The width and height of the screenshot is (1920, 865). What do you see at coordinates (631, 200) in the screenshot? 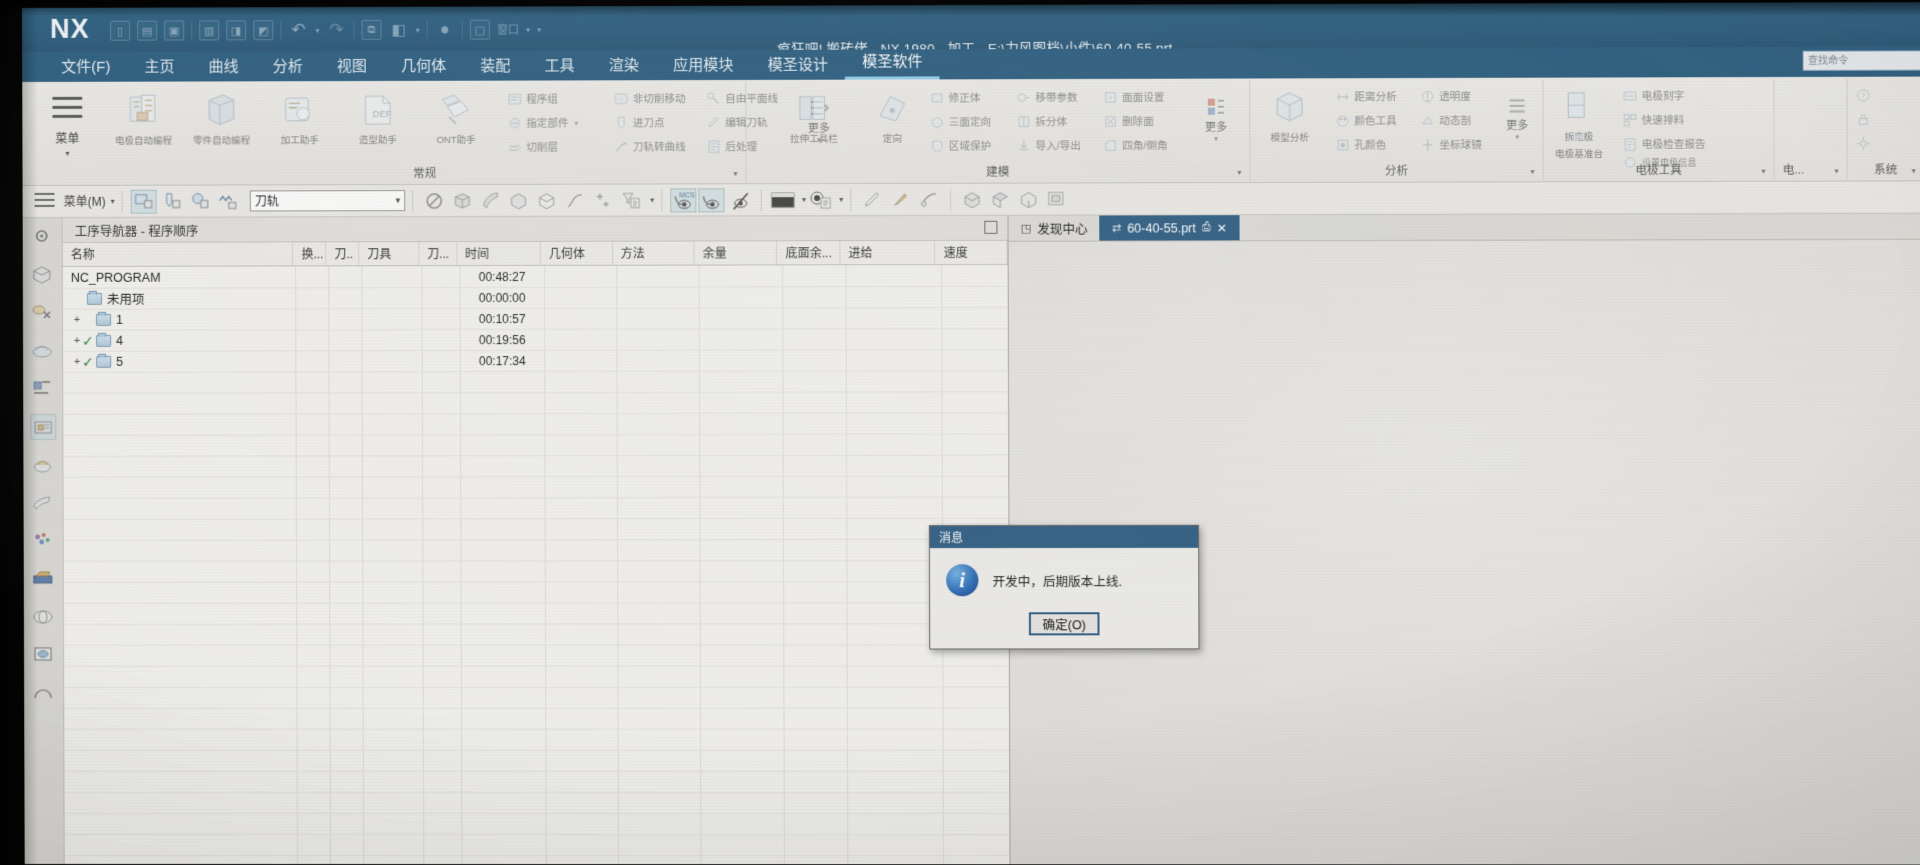
I see `filter-list-icon` at bounding box center [631, 200].